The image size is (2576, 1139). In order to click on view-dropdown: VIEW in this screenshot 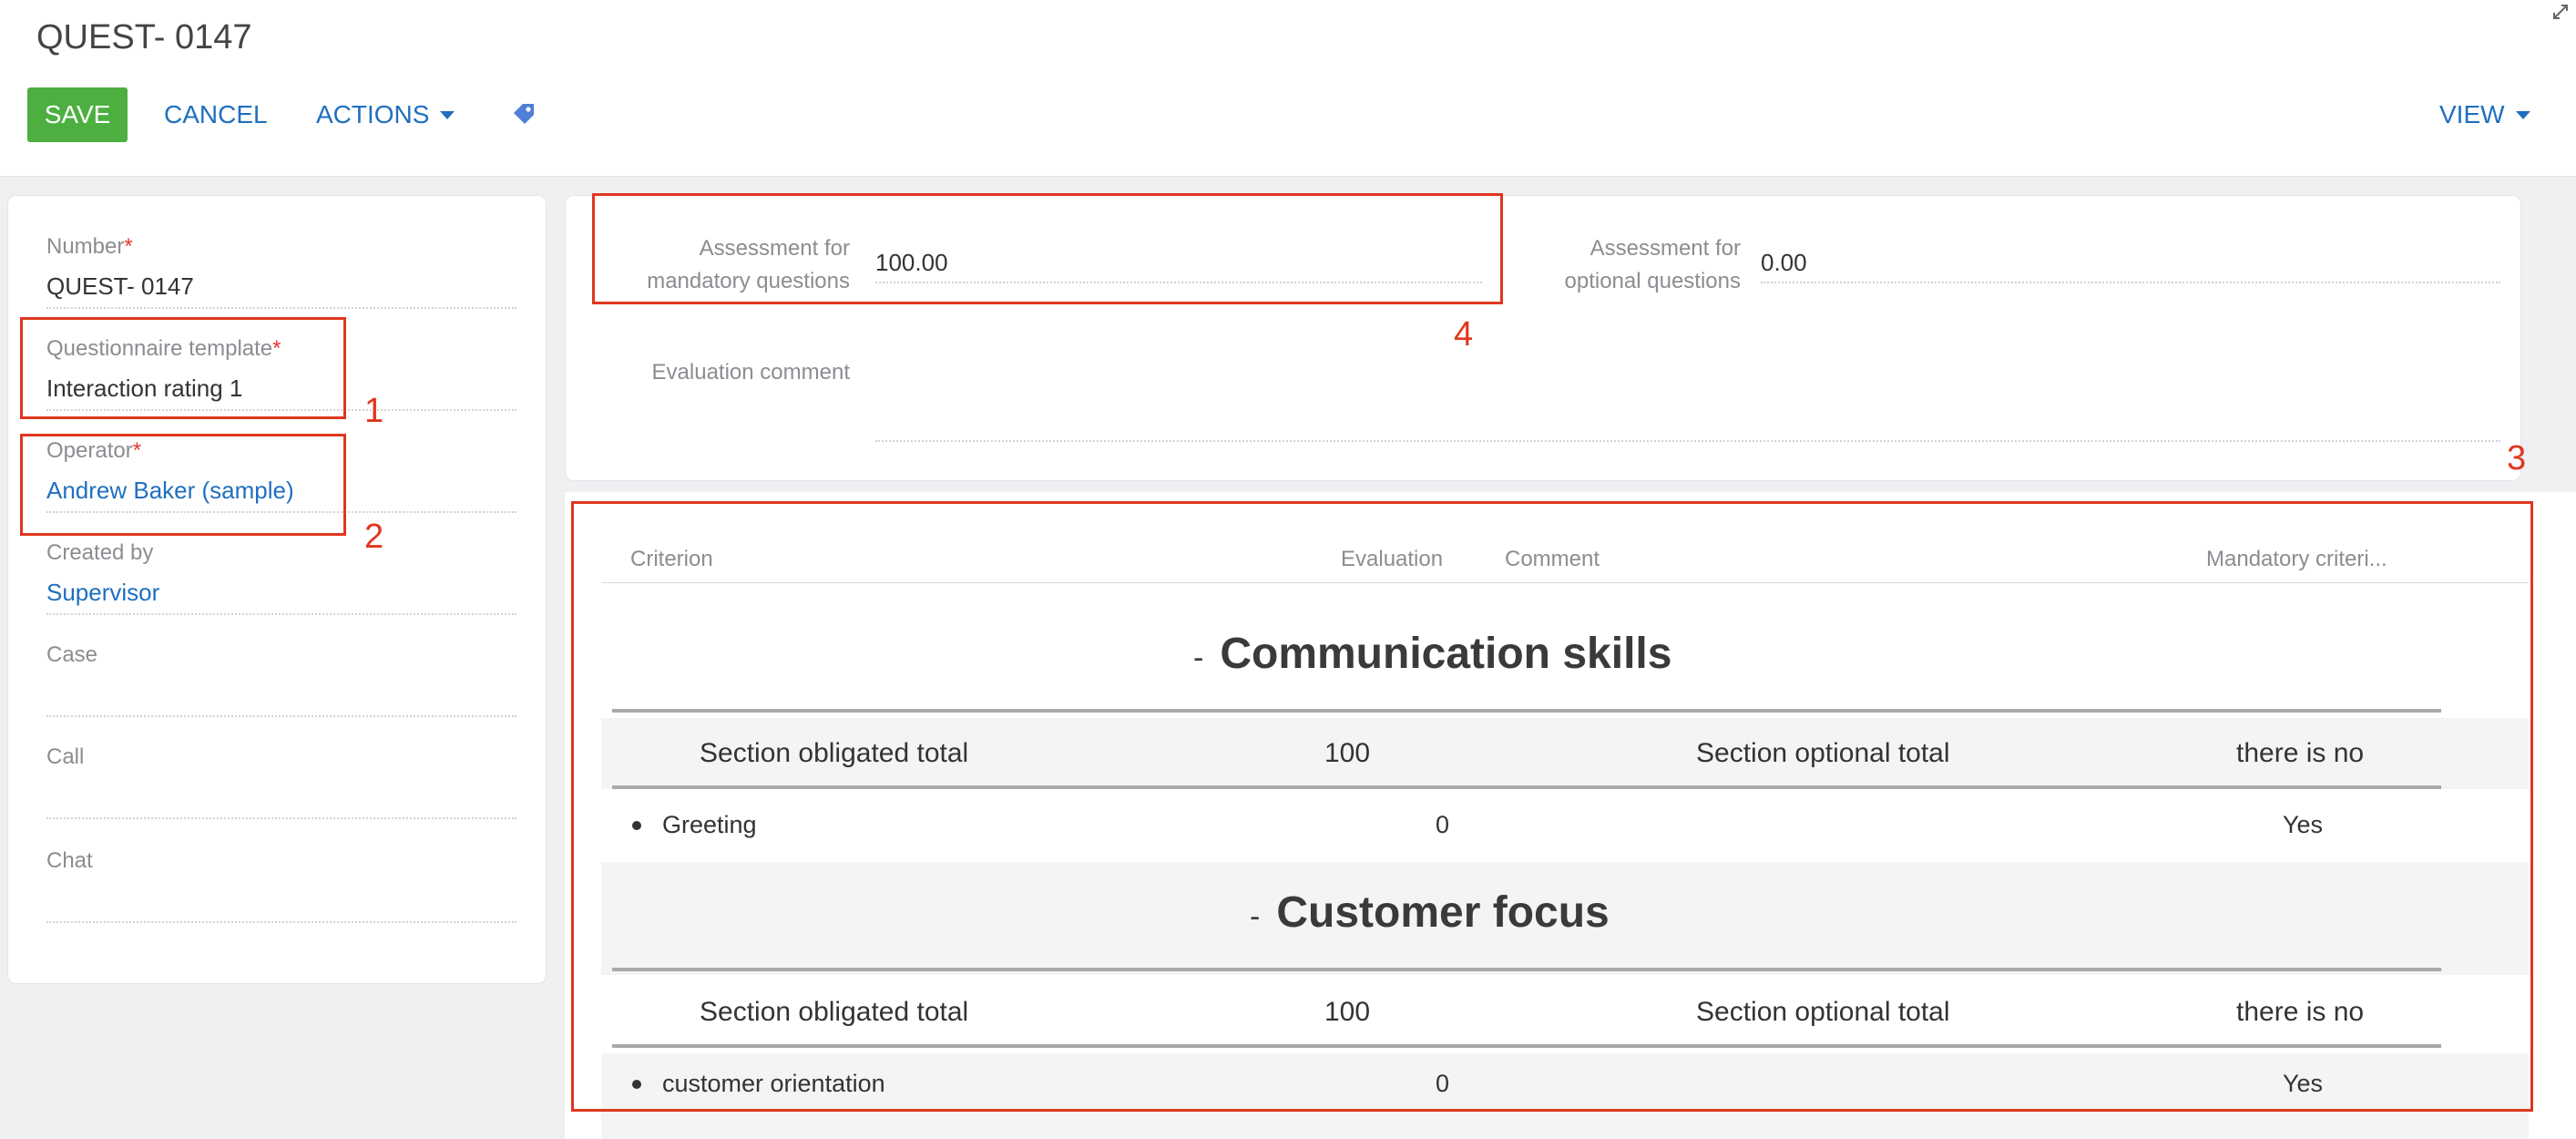, I will do `click(2484, 114)`.